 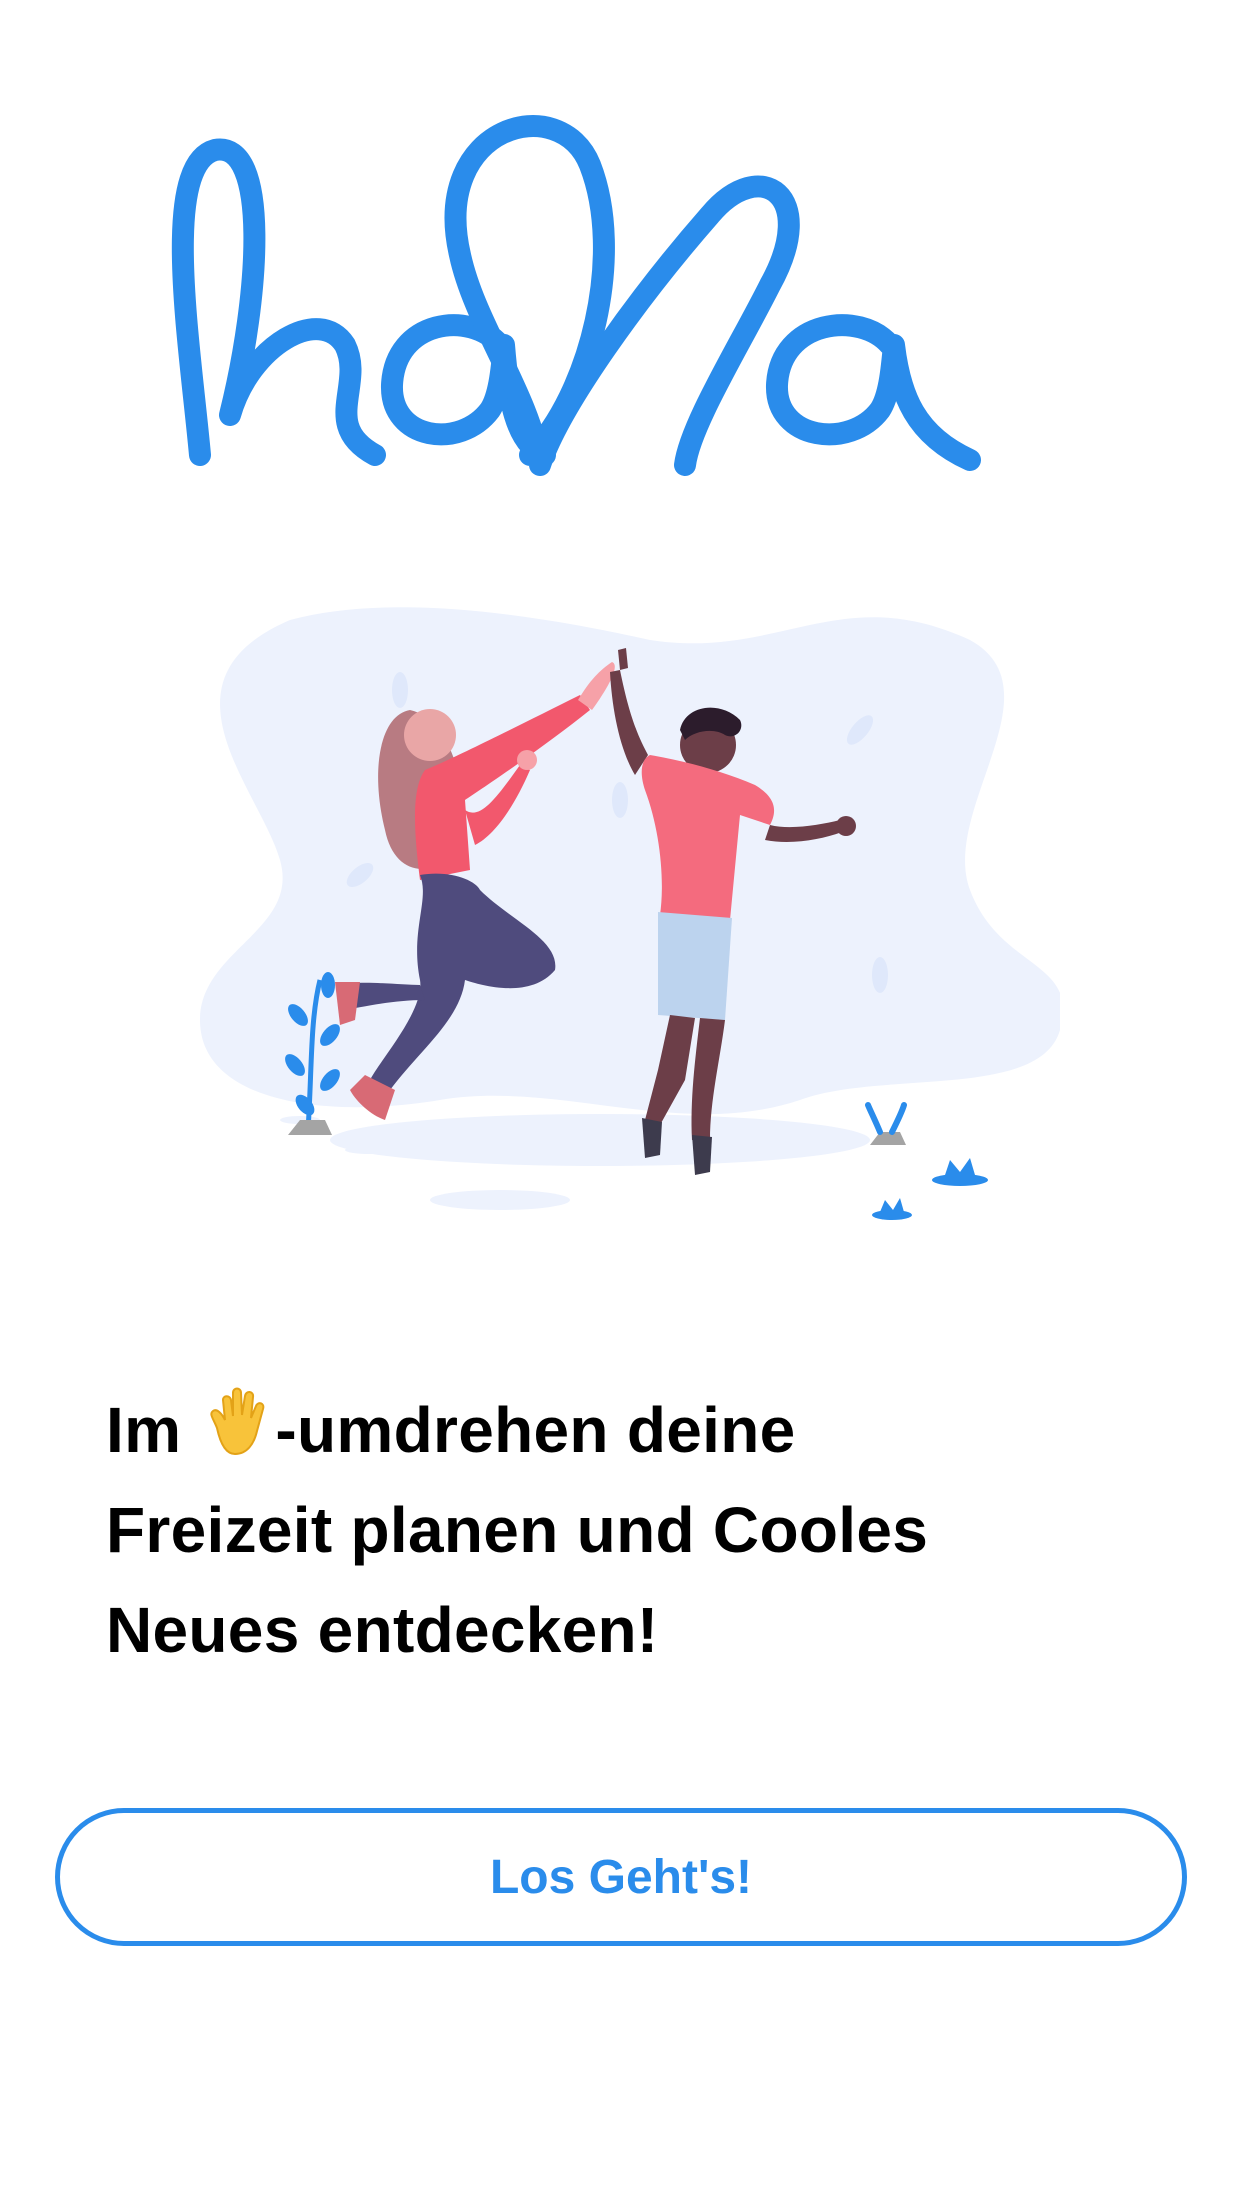 I want to click on start-button: Los Geht's!, so click(x=621, y=1877).